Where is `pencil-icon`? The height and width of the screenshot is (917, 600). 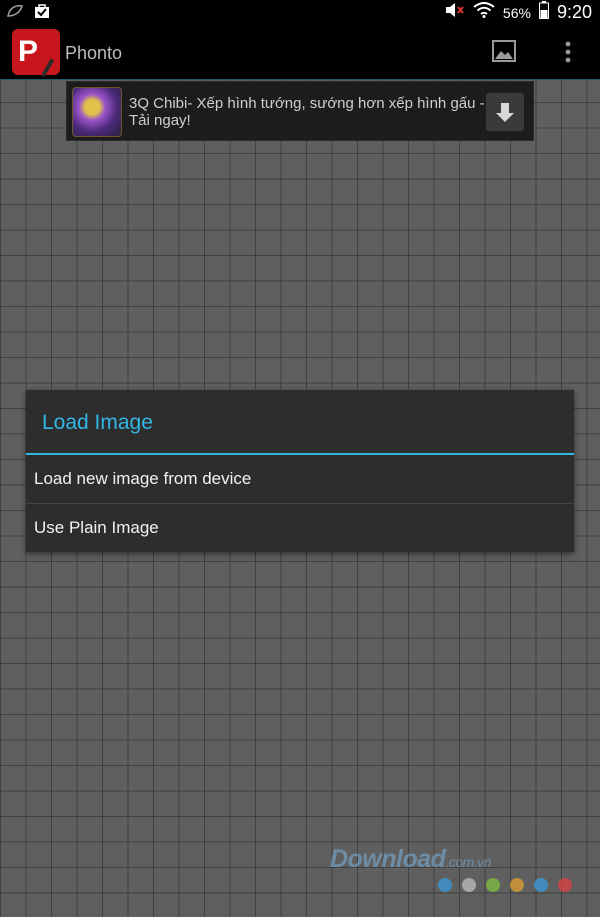
pencil-icon is located at coordinates (48, 70).